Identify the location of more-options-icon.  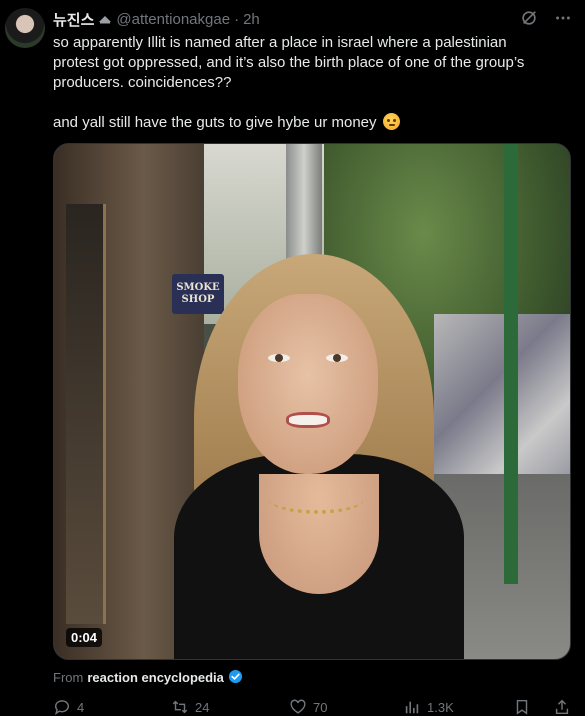
(563, 18).